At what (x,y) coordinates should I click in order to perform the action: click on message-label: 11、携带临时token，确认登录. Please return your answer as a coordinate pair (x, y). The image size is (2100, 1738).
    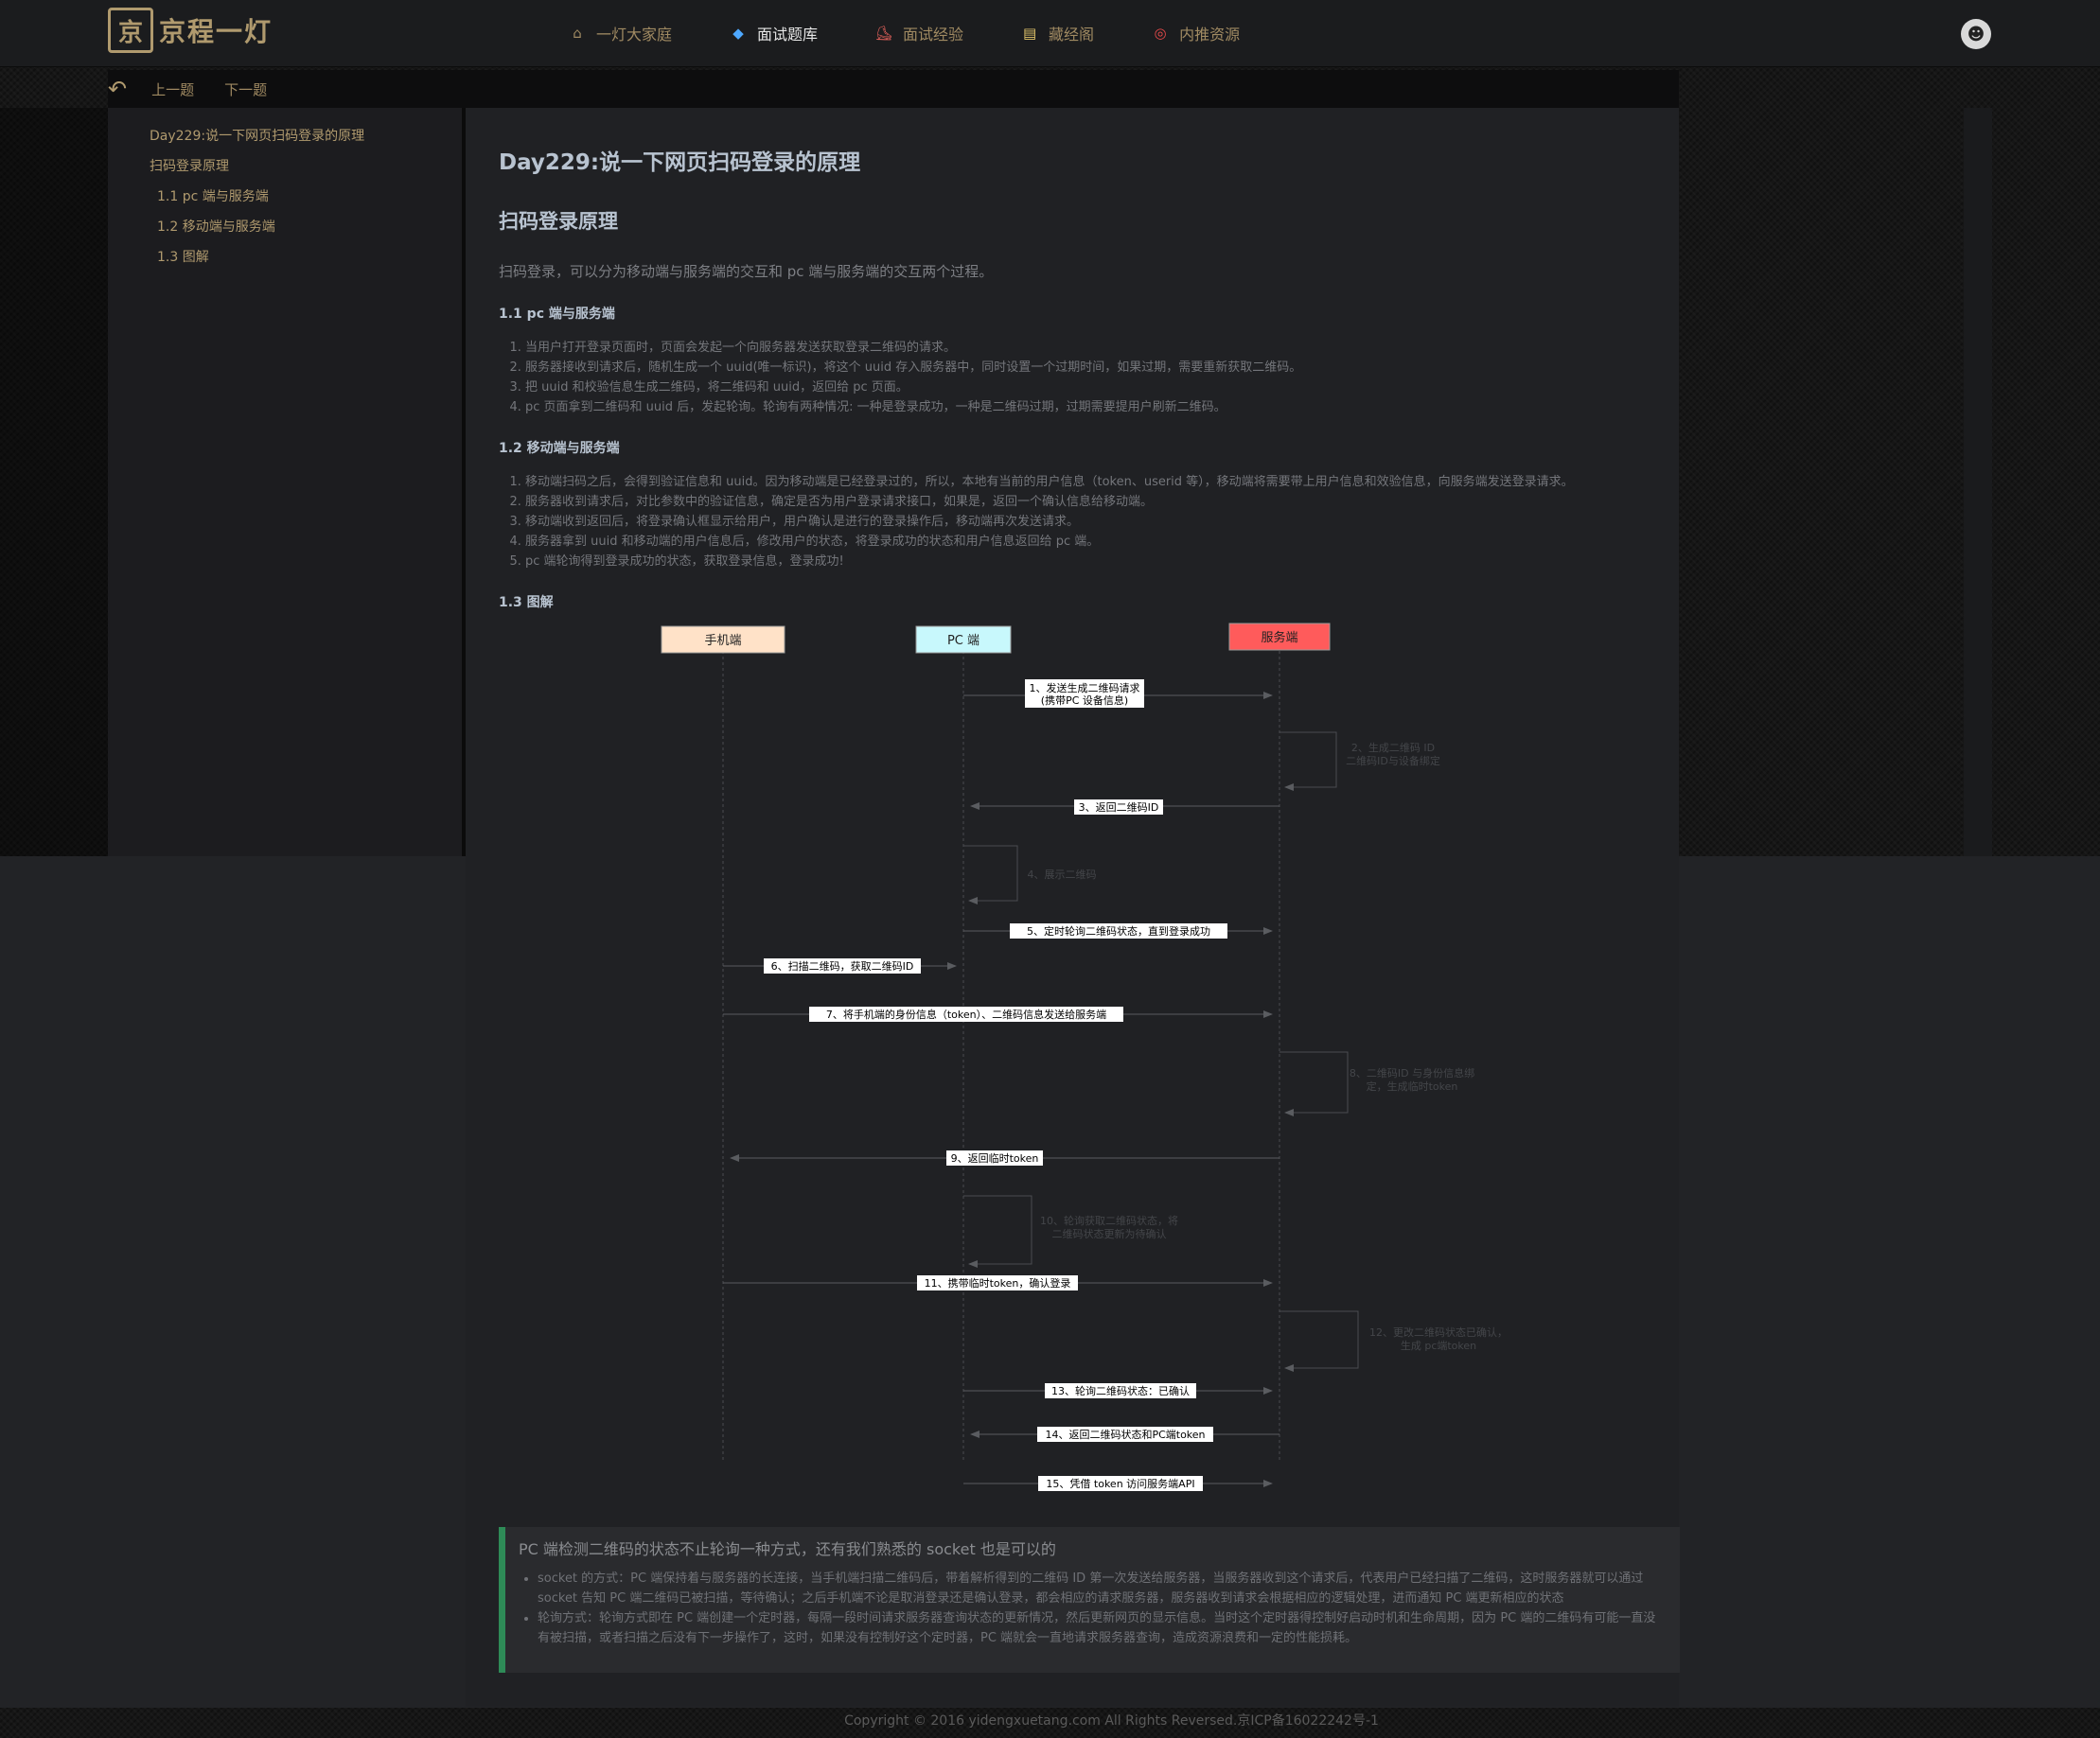
    Looking at the image, I should click on (998, 1283).